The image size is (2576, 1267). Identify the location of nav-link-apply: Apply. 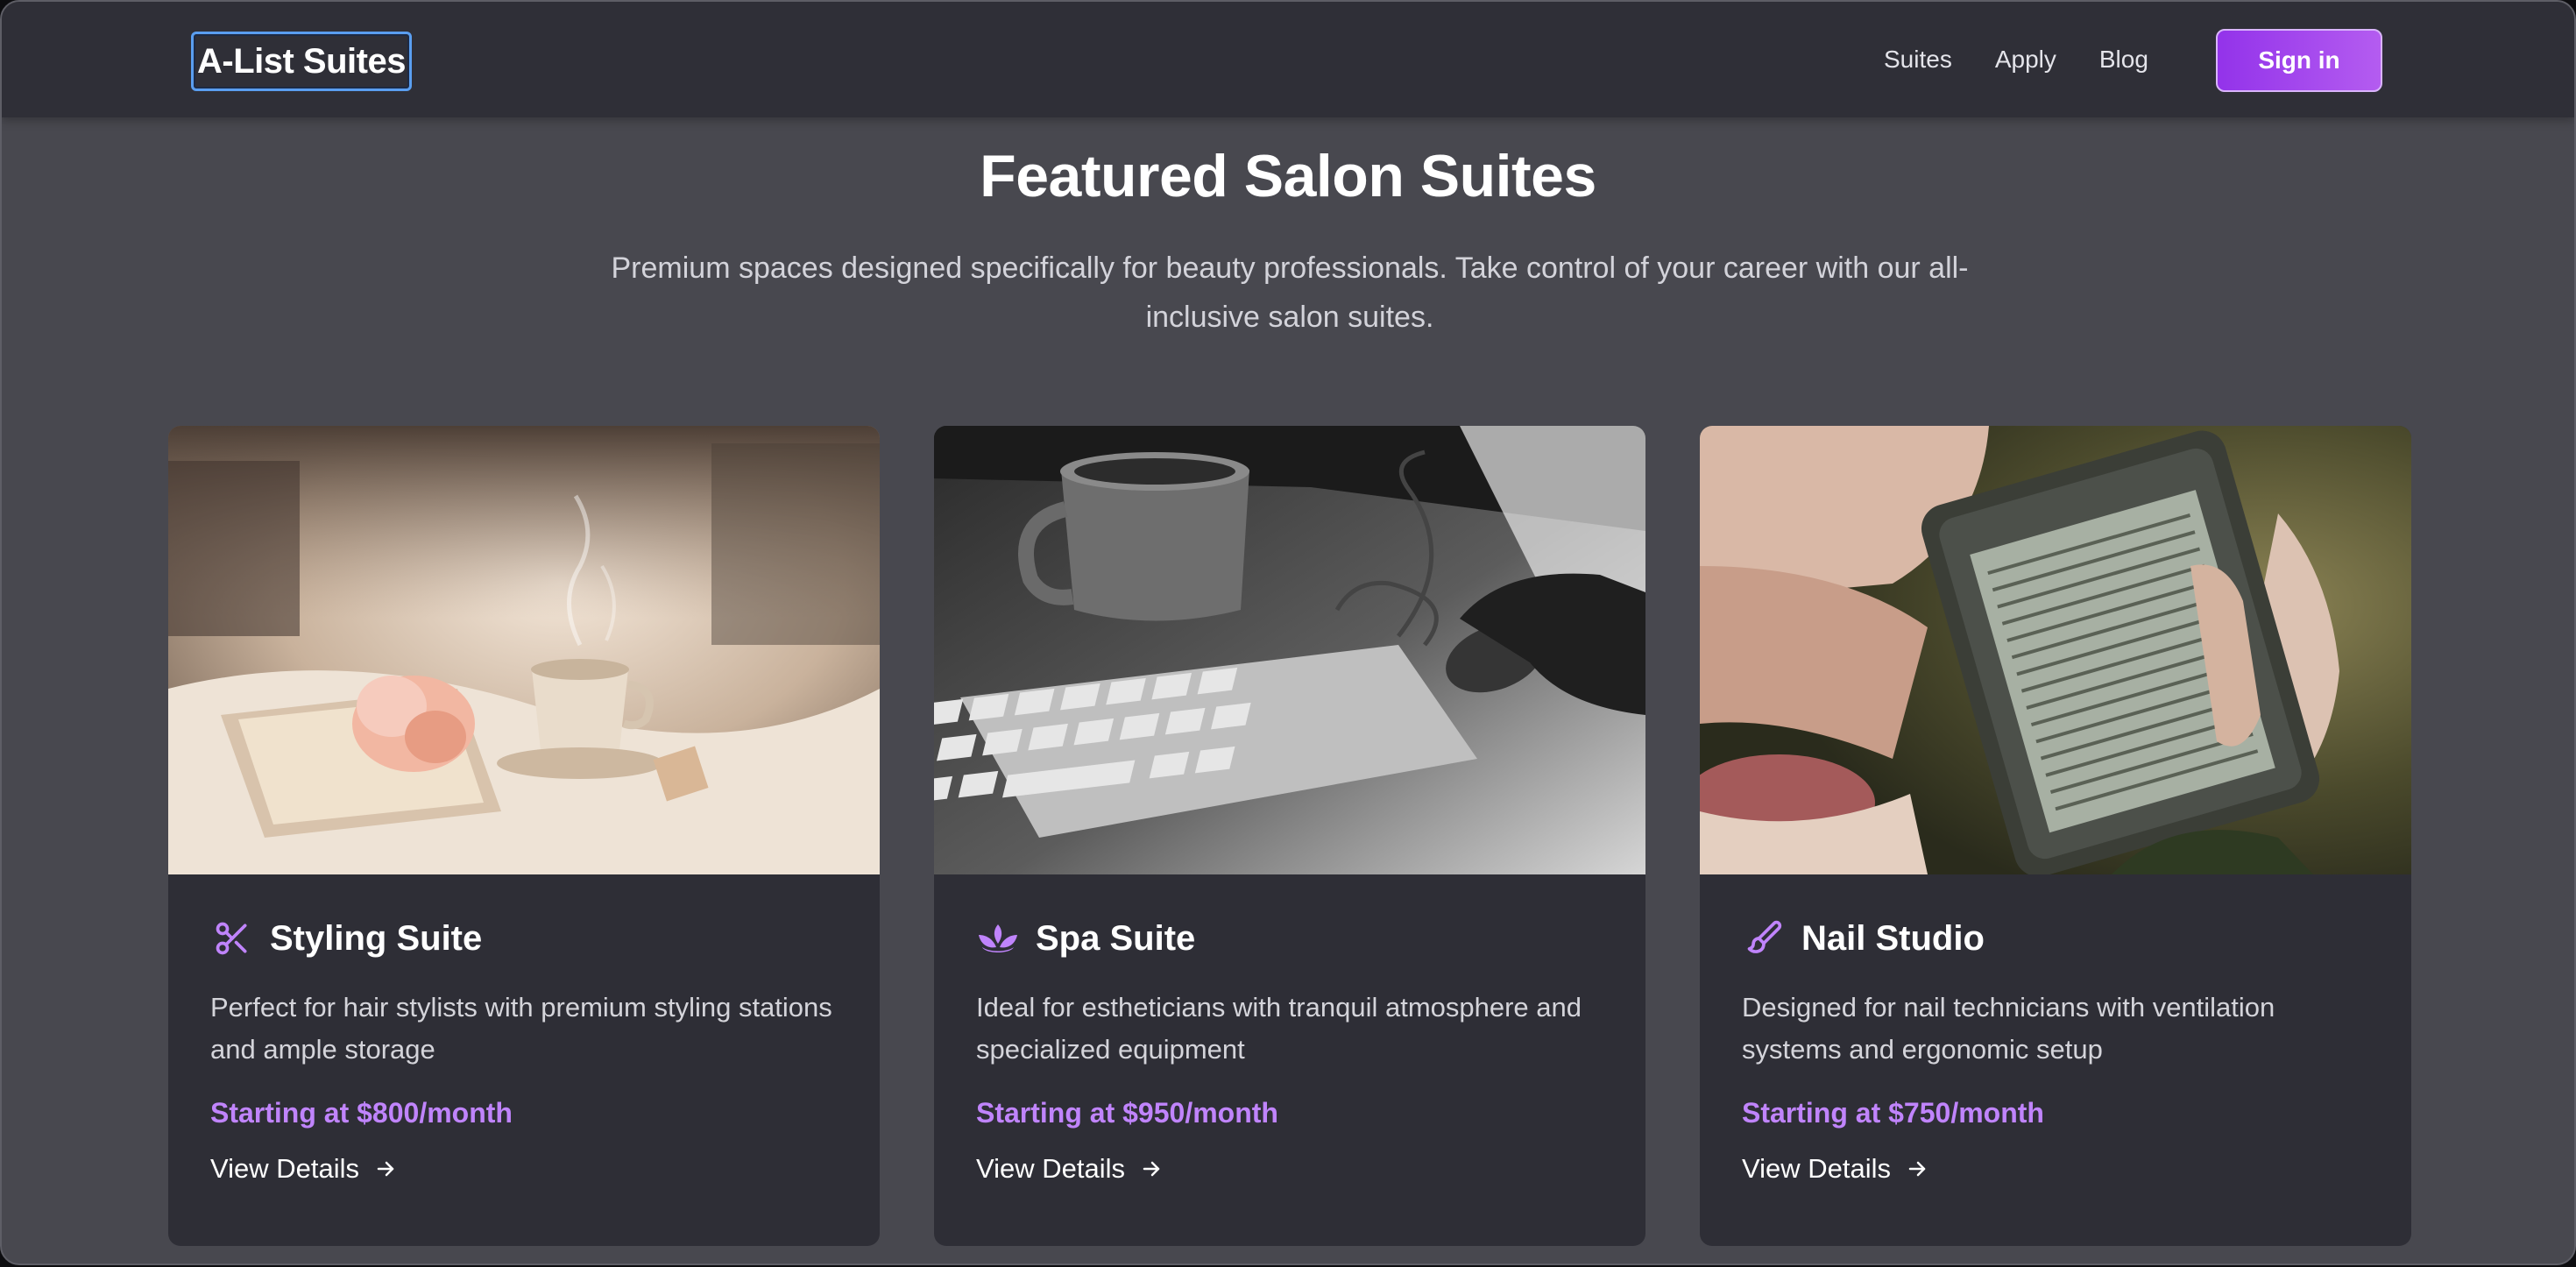
(2025, 60).